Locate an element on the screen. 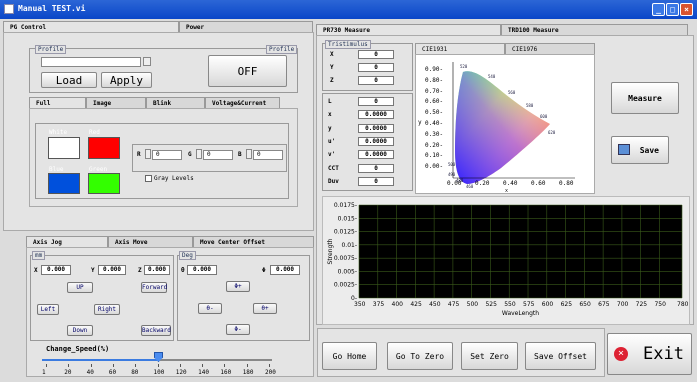 The image size is (697, 382). apply-button: Apply is located at coordinates (126, 80).